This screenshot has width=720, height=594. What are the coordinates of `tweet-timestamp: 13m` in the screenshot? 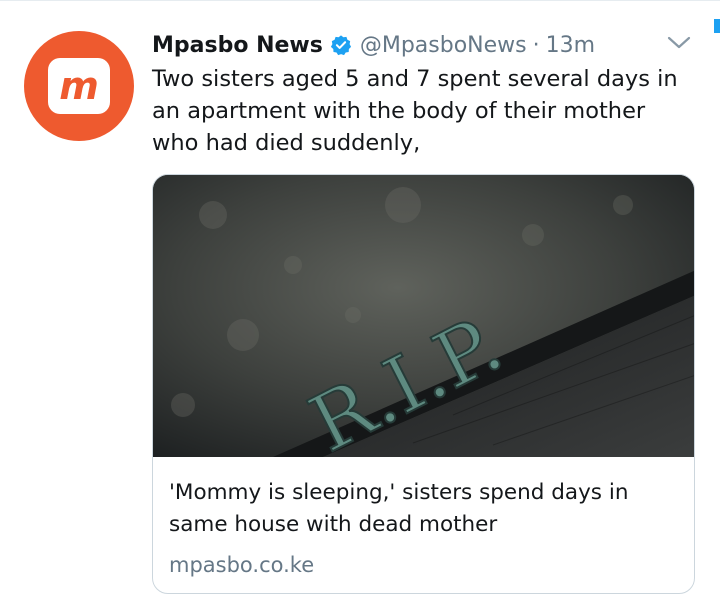 It's located at (570, 45).